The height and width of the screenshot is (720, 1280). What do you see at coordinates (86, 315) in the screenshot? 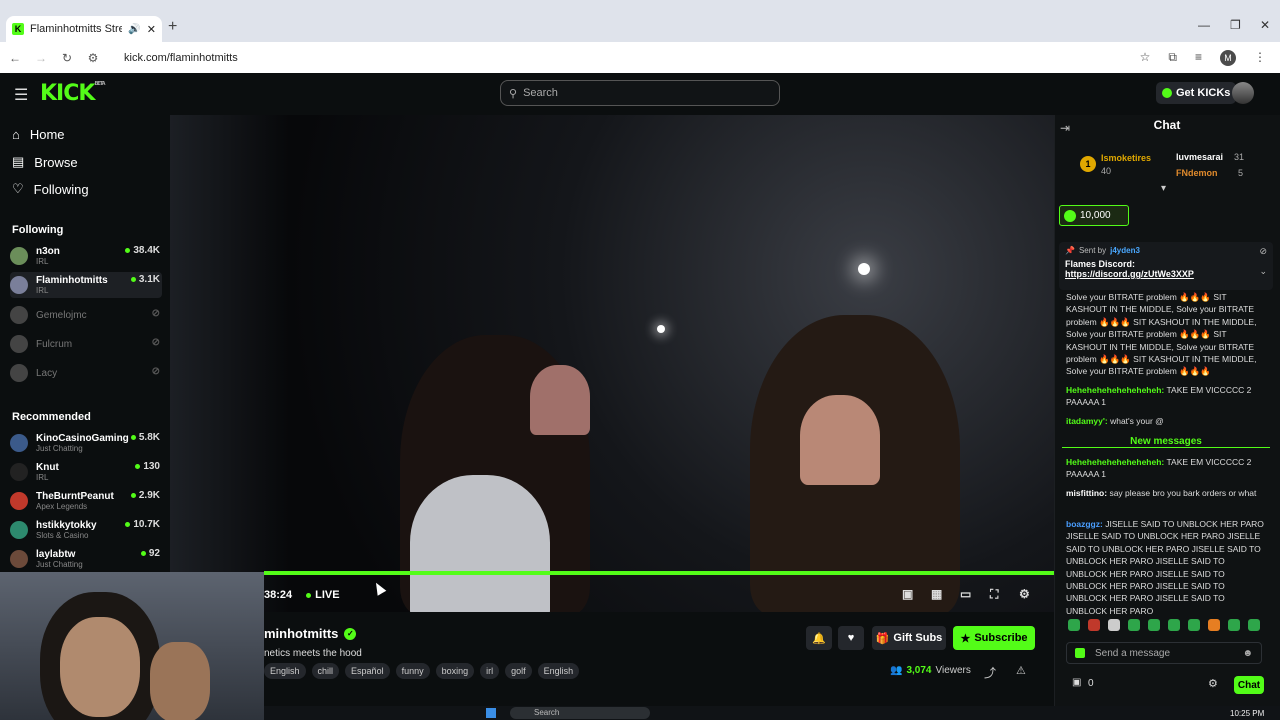
I see `sidebar-channel: Gemelojmc ⊘` at bounding box center [86, 315].